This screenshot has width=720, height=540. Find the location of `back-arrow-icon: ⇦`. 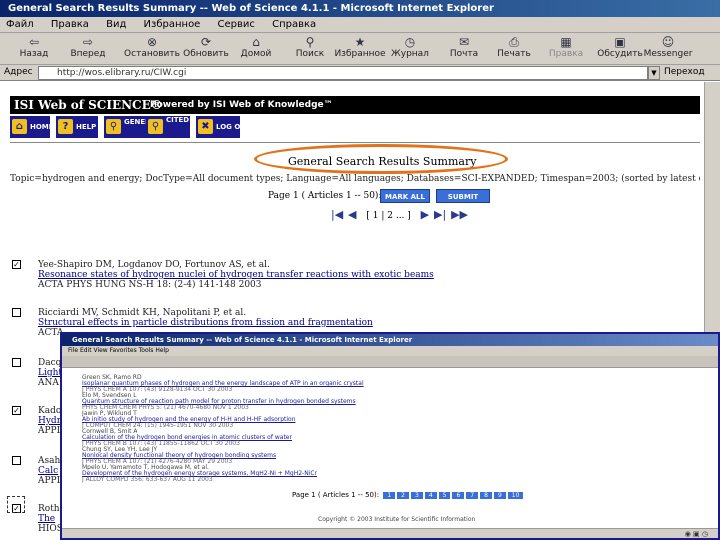

back-arrow-icon: ⇦ is located at coordinates (34, 42).